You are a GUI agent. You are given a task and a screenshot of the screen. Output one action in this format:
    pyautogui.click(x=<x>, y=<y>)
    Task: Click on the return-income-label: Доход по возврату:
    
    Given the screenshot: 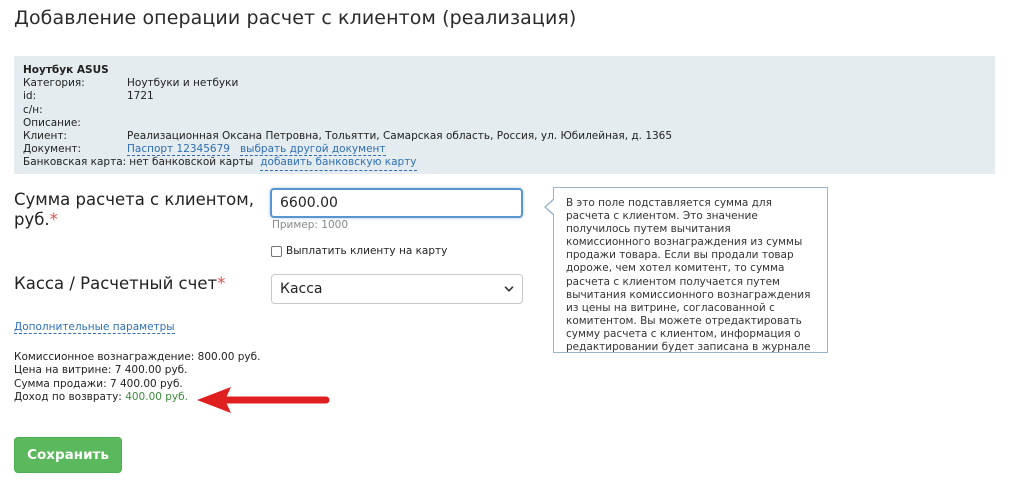 What is the action you would take?
    pyautogui.click(x=68, y=397)
    